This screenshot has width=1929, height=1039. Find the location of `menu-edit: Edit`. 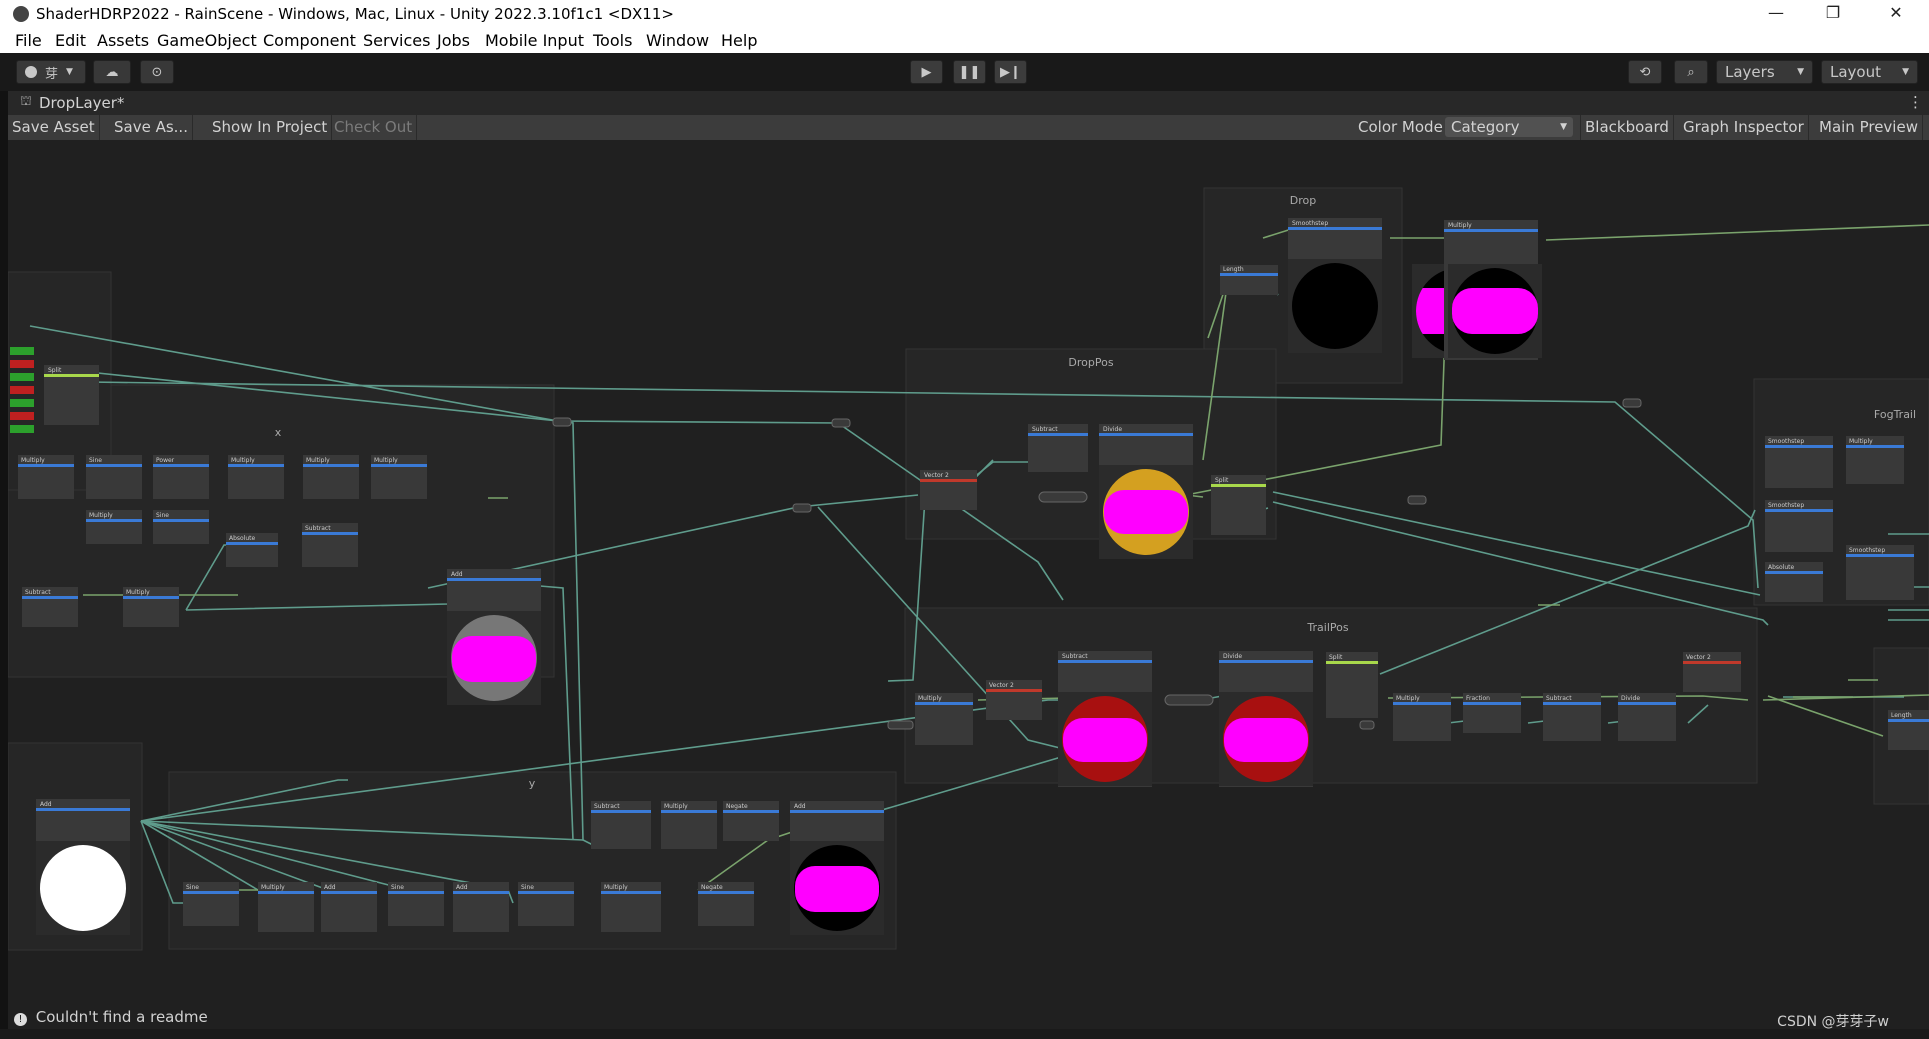

menu-edit: Edit is located at coordinates (70, 40).